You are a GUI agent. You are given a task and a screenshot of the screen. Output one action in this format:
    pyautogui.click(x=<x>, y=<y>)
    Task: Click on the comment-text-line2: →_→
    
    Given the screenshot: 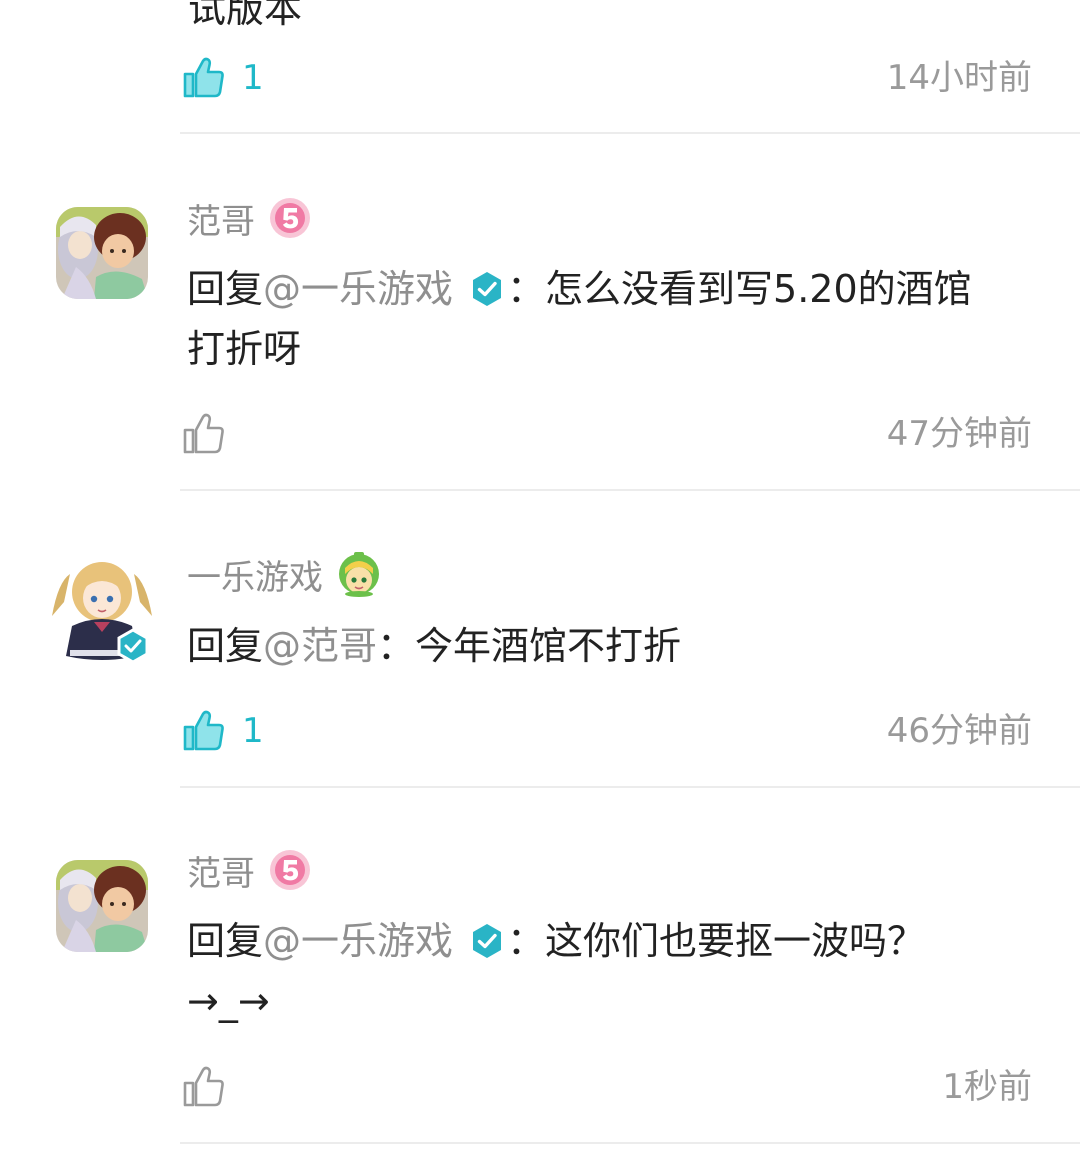 What is the action you would take?
    pyautogui.click(x=228, y=1001)
    